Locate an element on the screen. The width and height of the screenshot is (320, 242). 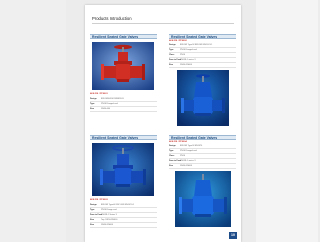
product-title: AVK-RS / PF0003 is located at coordinates (99, 200).